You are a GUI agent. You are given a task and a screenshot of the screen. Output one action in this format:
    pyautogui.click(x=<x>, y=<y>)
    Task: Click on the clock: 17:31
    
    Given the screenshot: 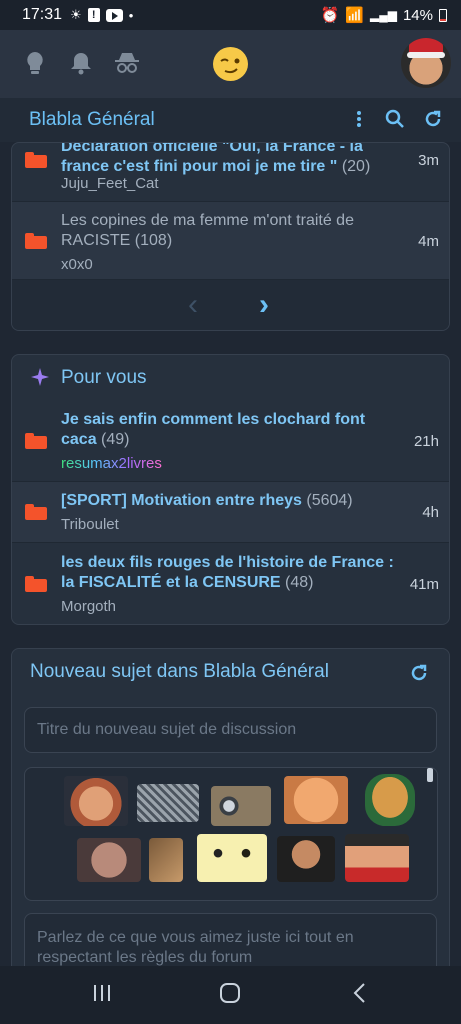 What is the action you would take?
    pyautogui.click(x=42, y=14)
    